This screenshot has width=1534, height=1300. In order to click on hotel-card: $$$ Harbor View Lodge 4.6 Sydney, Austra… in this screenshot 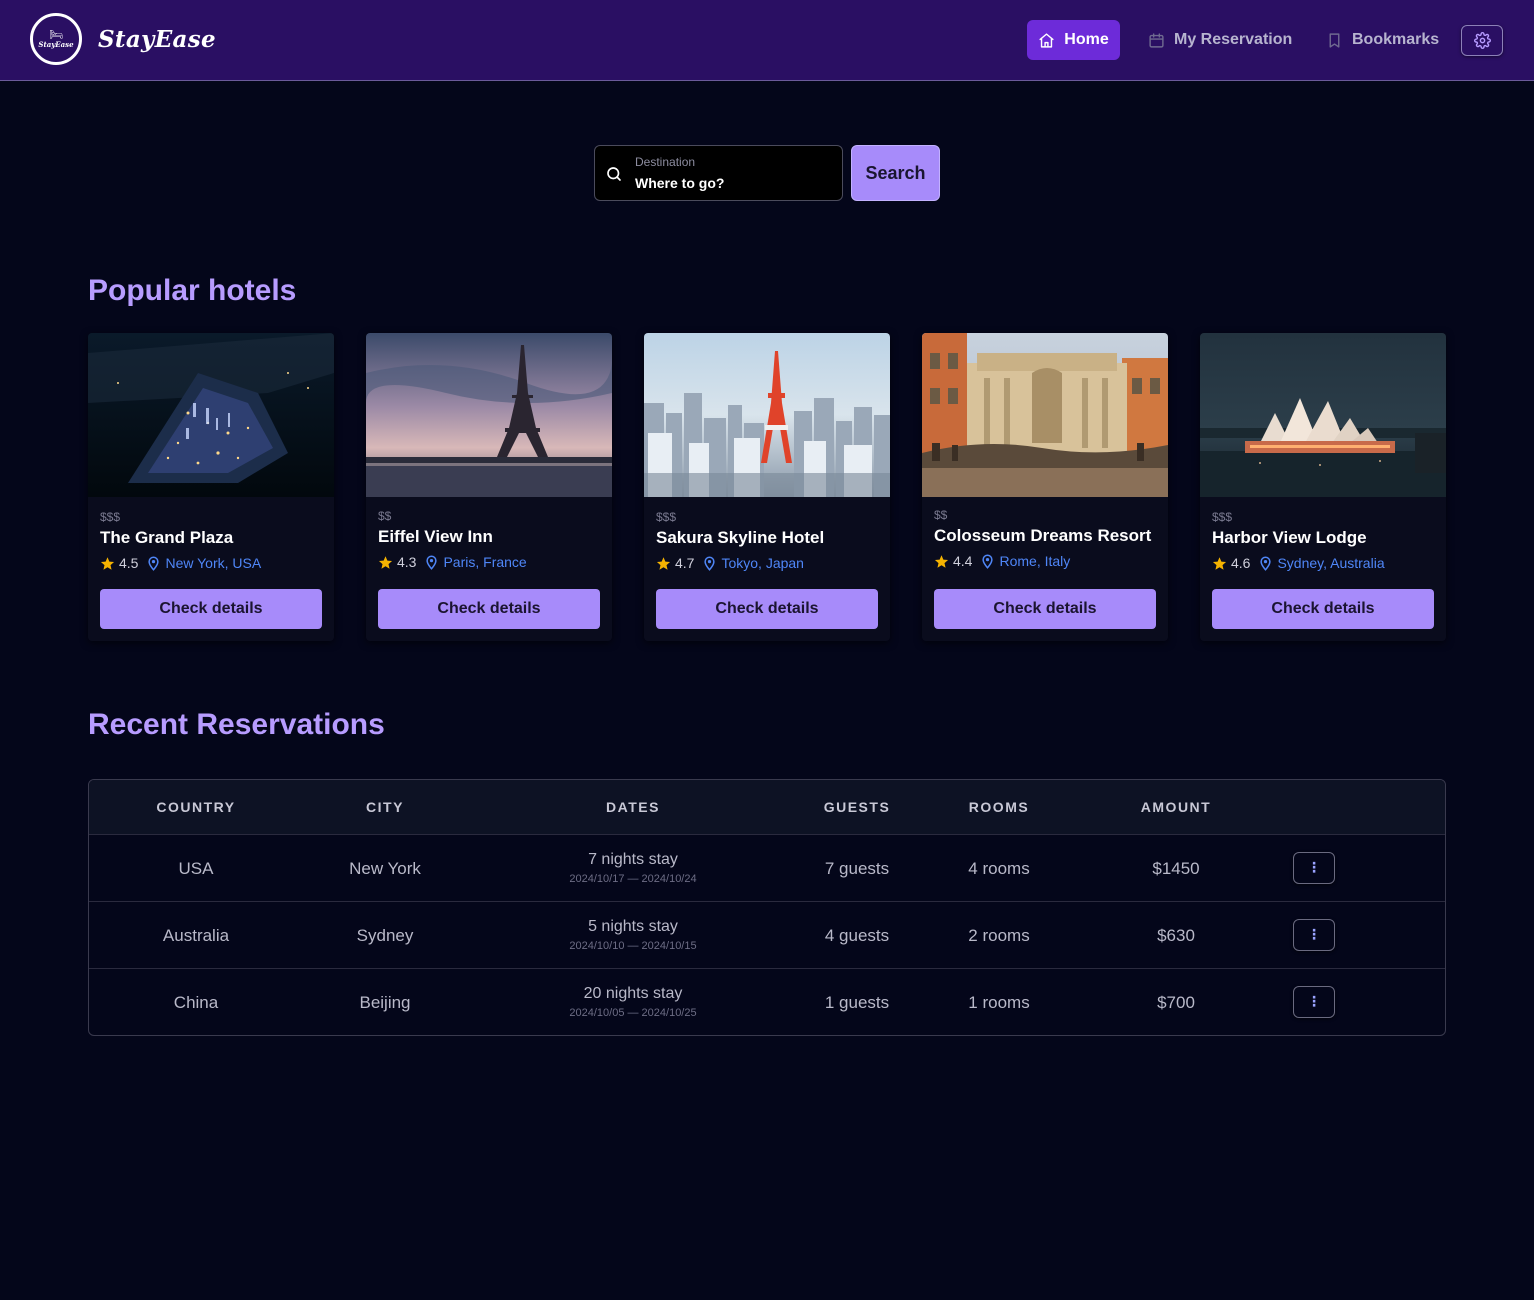, I will do `click(1323, 487)`.